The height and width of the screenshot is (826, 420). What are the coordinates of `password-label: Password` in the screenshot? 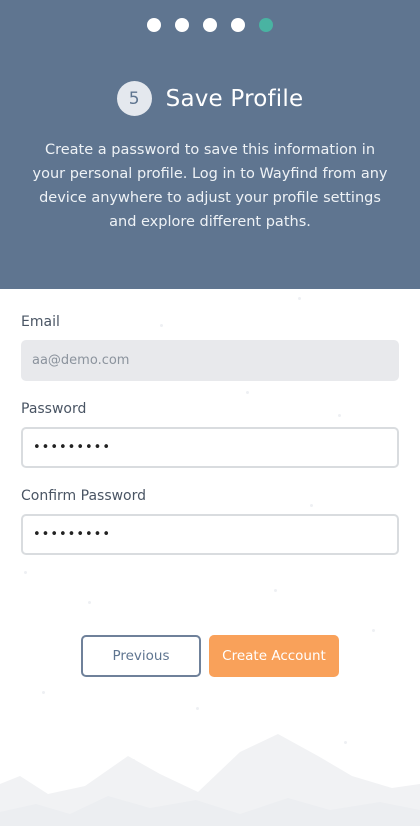 It's located at (54, 409).